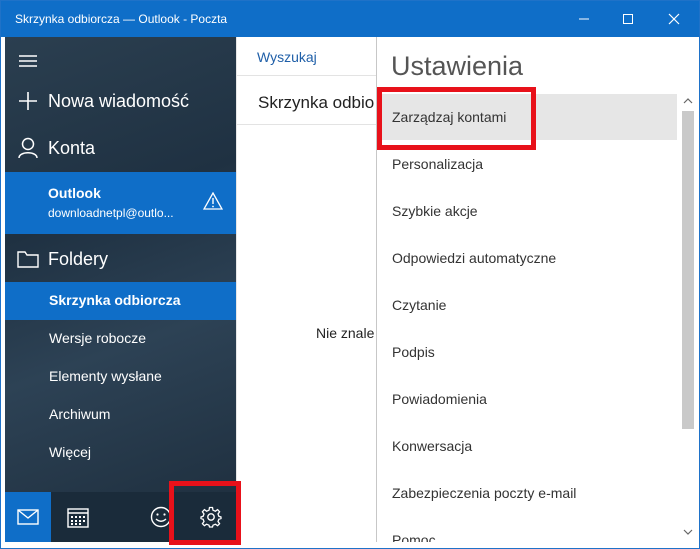  What do you see at coordinates (316, 102) in the screenshot?
I see `inbox-title: Skrzynka odbio` at bounding box center [316, 102].